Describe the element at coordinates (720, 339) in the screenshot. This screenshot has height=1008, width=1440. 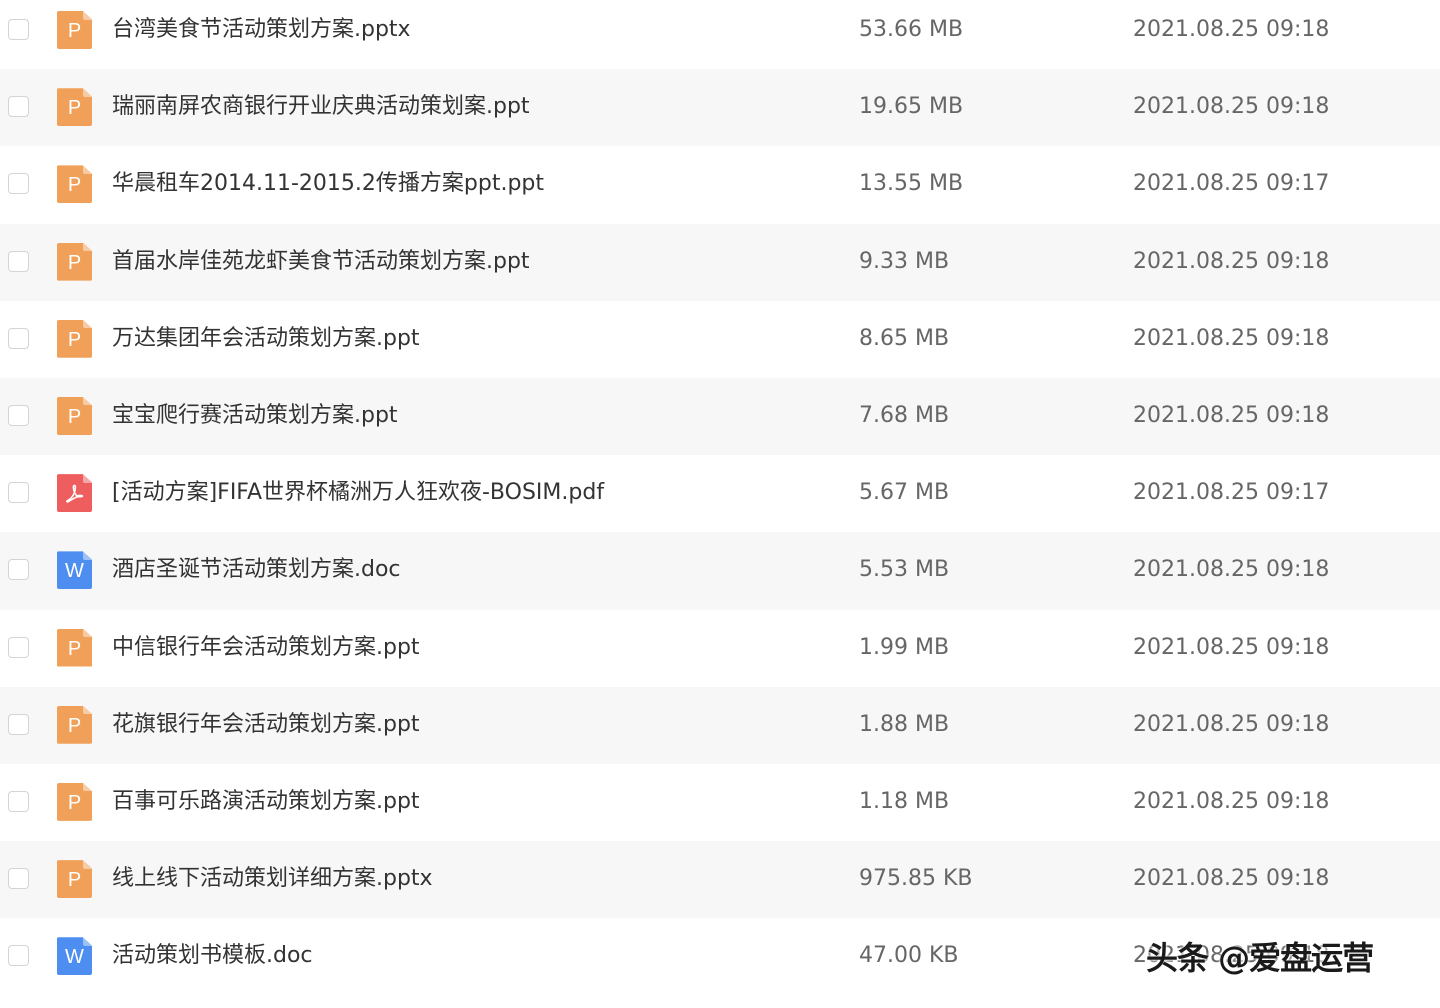
I see `file-row: P 万达集团年会活动策划方案.ppt 8.65 MB 2021.08.25 09:18` at that location.